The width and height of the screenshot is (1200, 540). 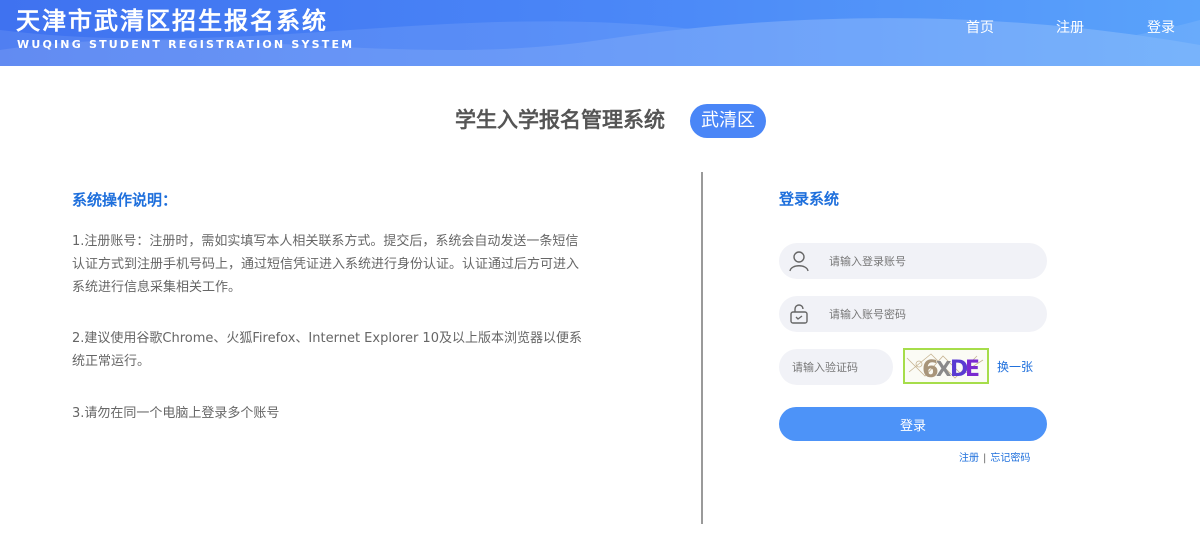 I want to click on captcha-input, so click(x=840, y=367).